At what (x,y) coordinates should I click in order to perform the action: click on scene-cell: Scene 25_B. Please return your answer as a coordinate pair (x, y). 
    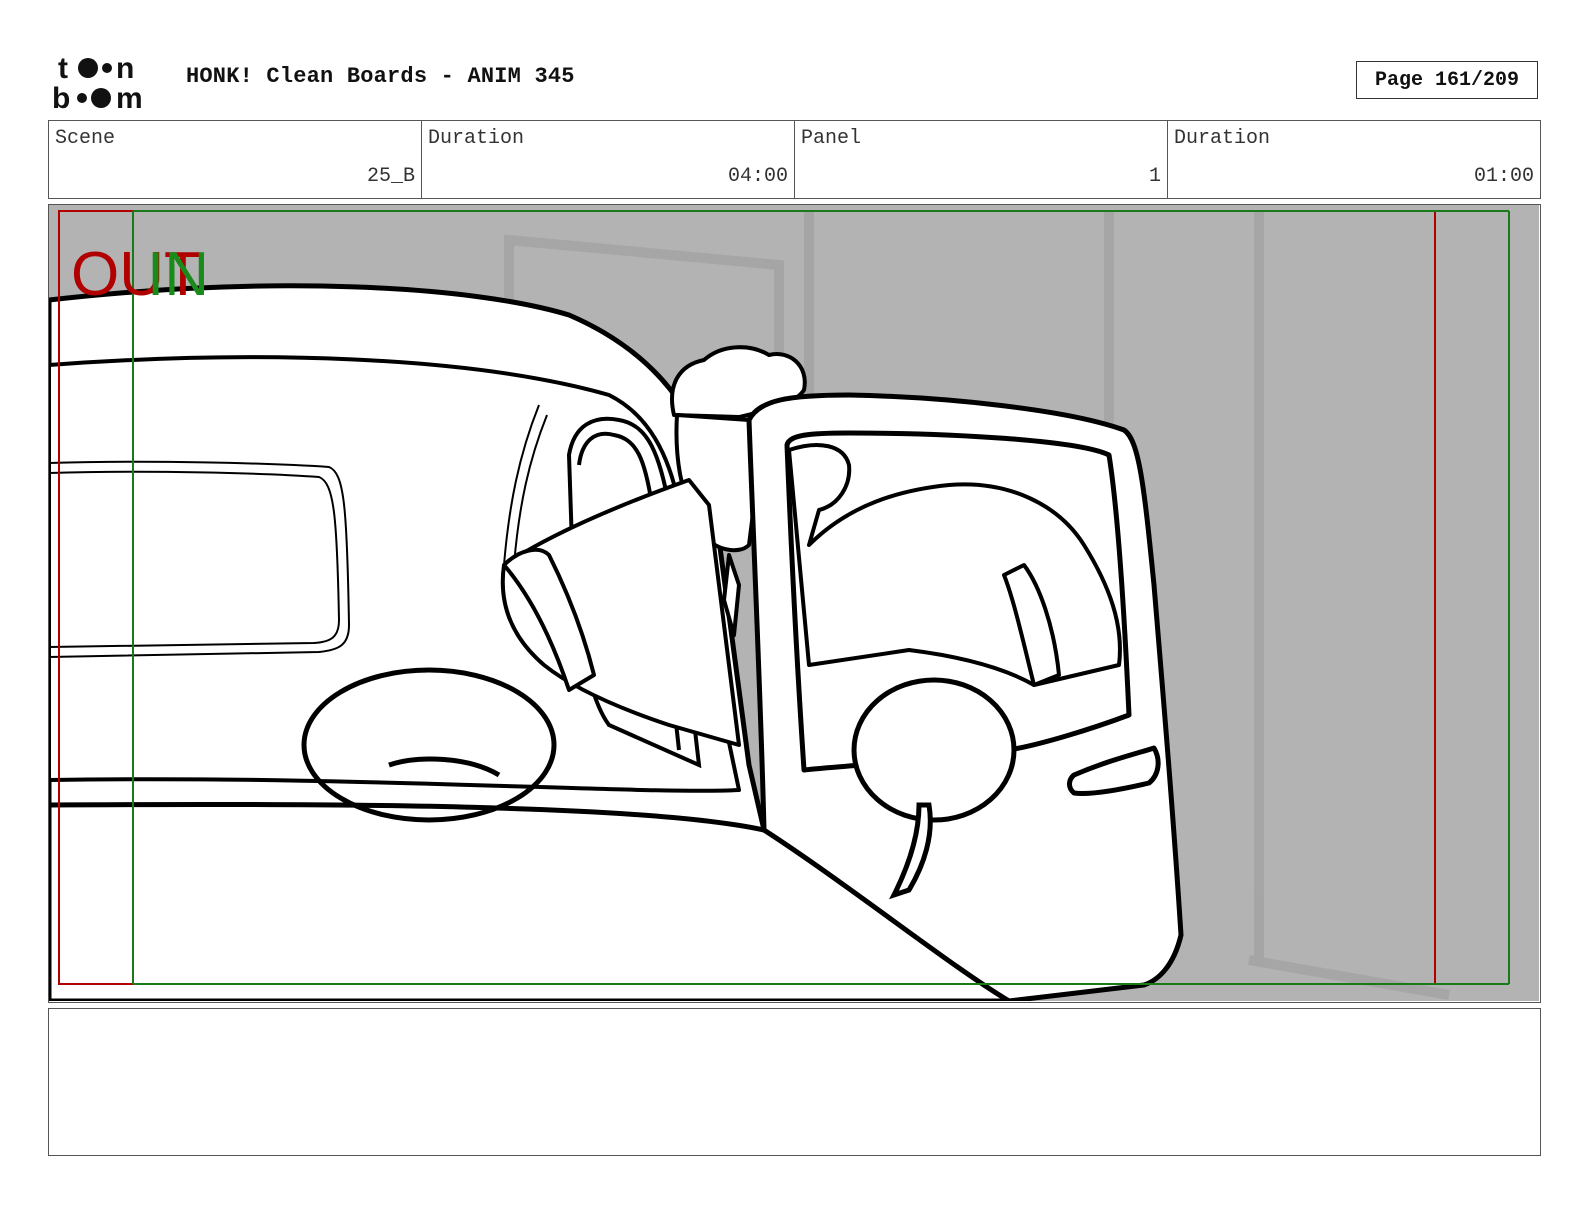
    Looking at the image, I should click on (235, 159).